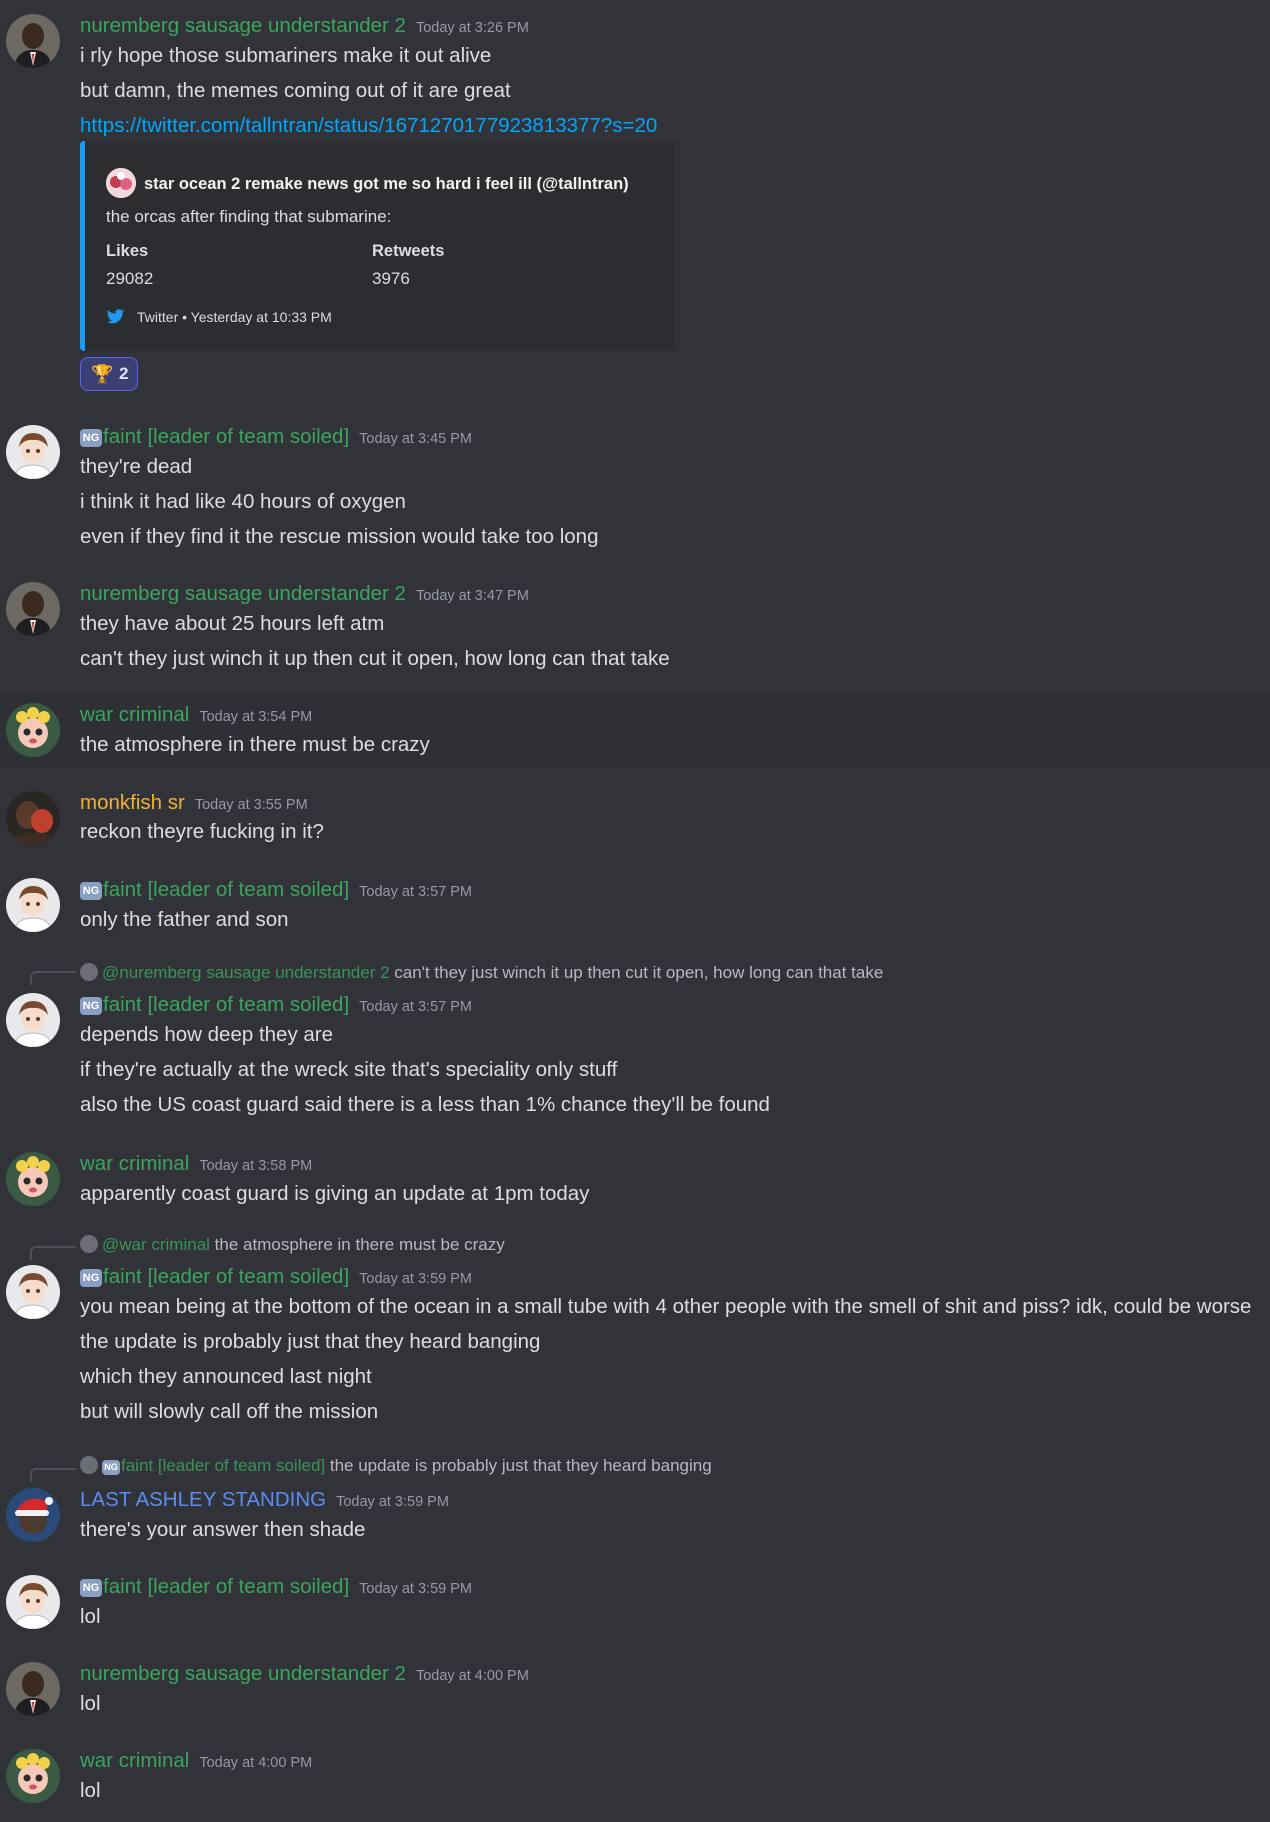  Describe the element at coordinates (359, 1244) in the screenshot. I see `reply-text: the atmosphere in there must be crazy` at that location.